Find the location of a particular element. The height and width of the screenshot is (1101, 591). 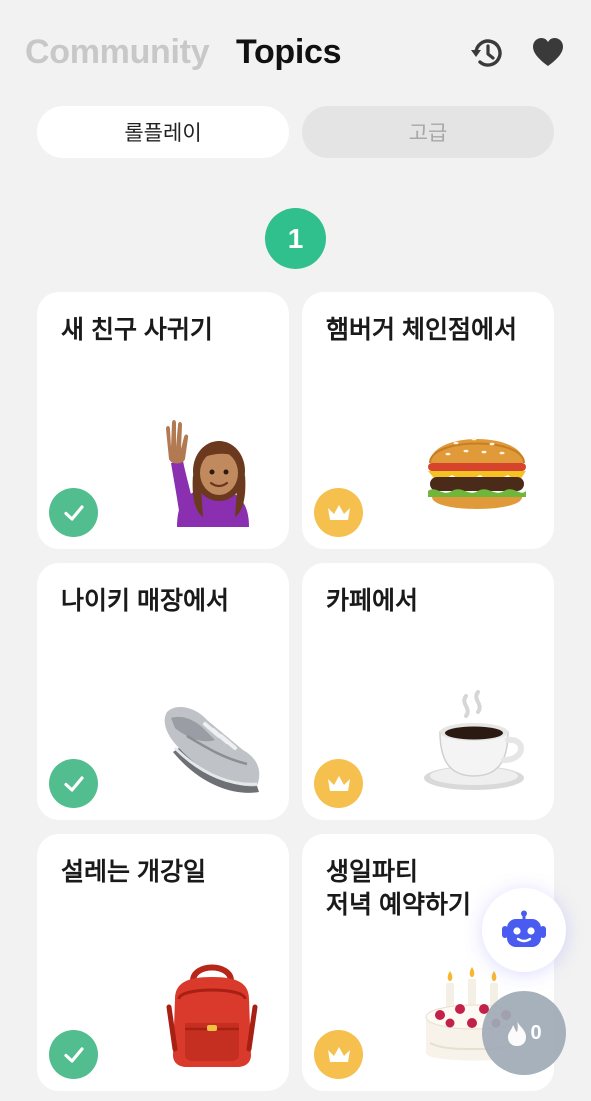

person-raising-hand-icon is located at coordinates (207, 473).